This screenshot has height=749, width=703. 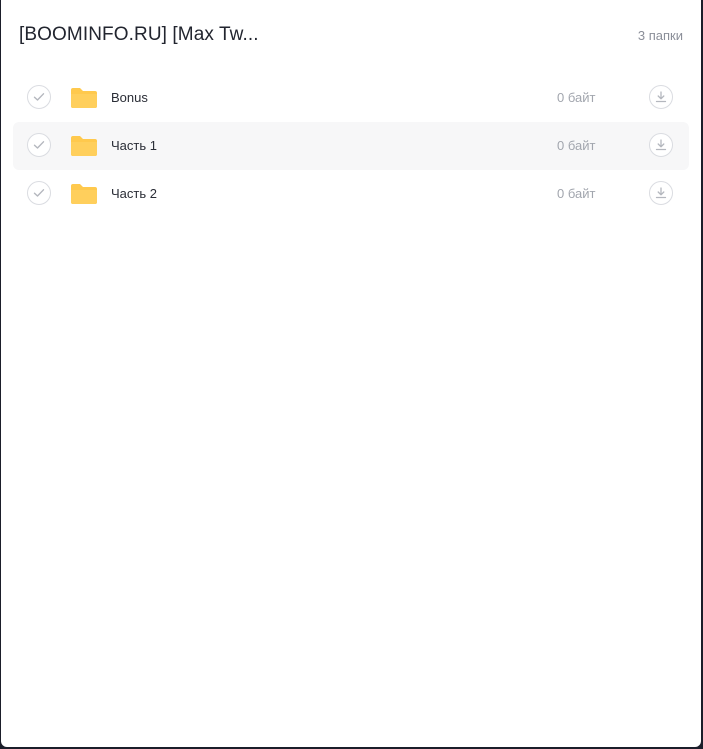 What do you see at coordinates (660, 35) in the screenshot?
I see `folder-count: 3 папки` at bounding box center [660, 35].